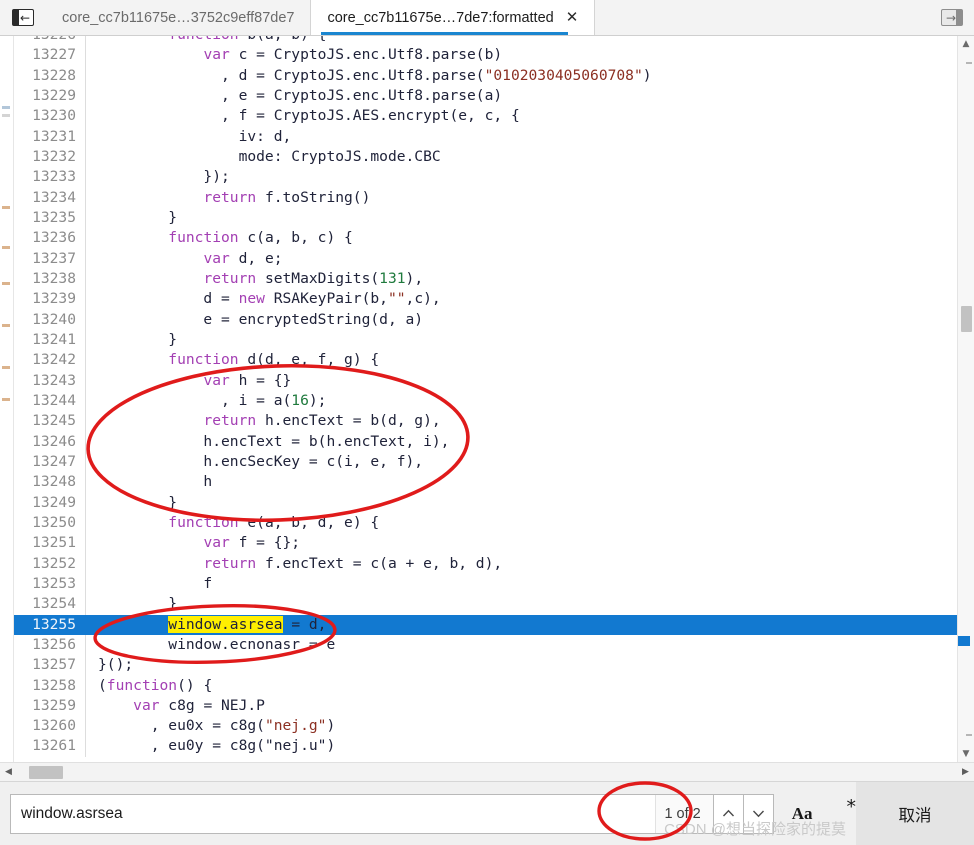  Describe the element at coordinates (494, 502) in the screenshot. I see `code-line: 13249 }` at that location.